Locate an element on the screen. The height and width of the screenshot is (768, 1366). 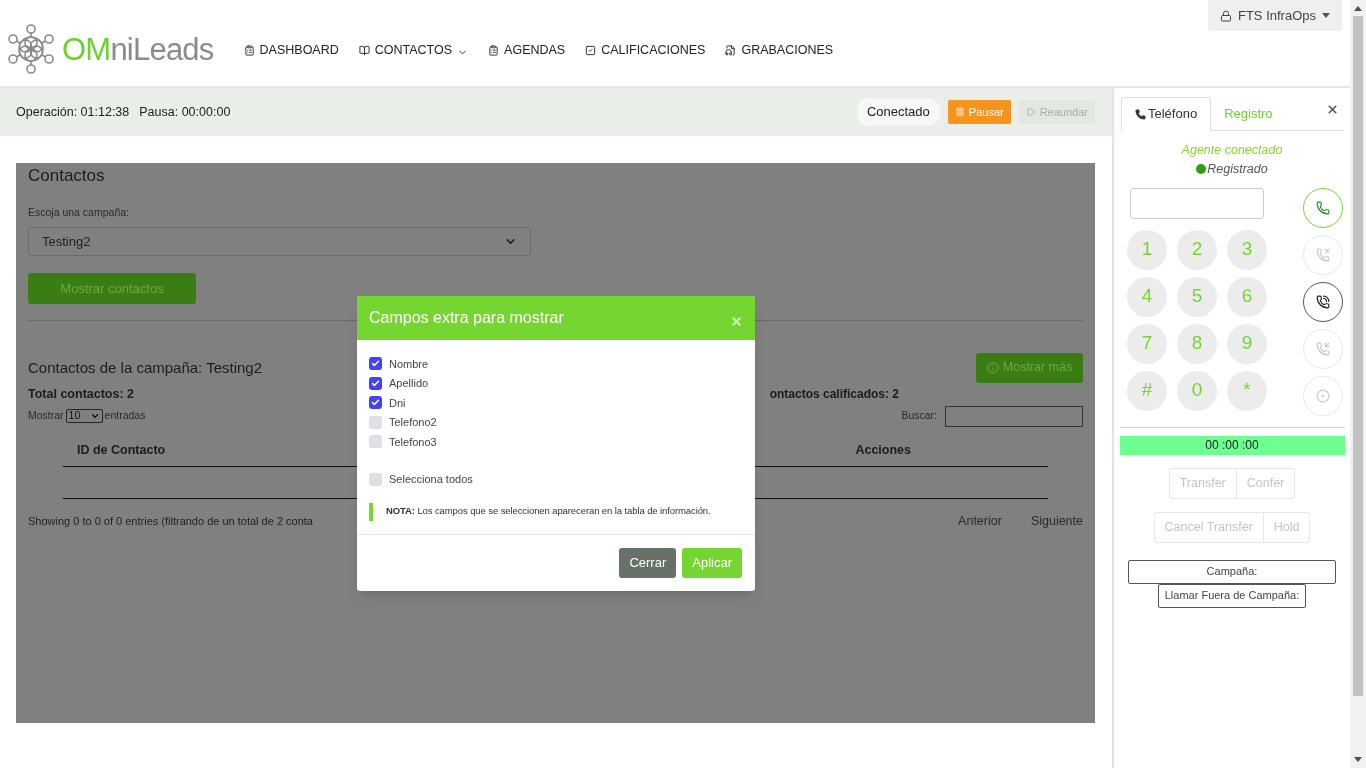
pause-button: Pausar is located at coordinates (979, 112).